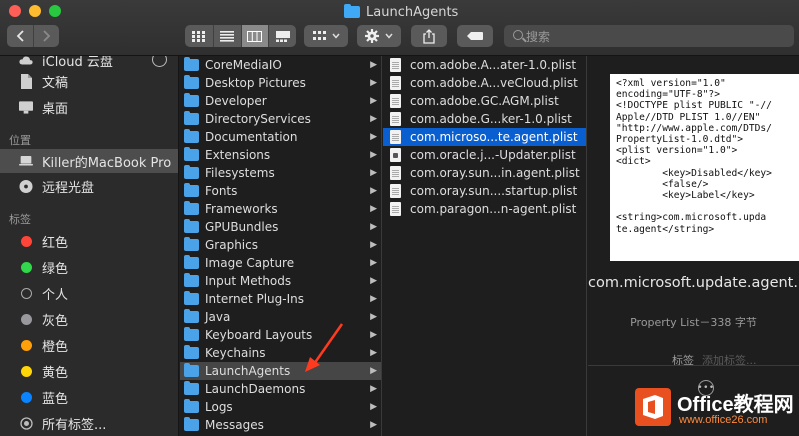 The height and width of the screenshot is (436, 799). Describe the element at coordinates (89, 397) in the screenshot. I see `sidebar-tag-blue: 蓝色` at that location.